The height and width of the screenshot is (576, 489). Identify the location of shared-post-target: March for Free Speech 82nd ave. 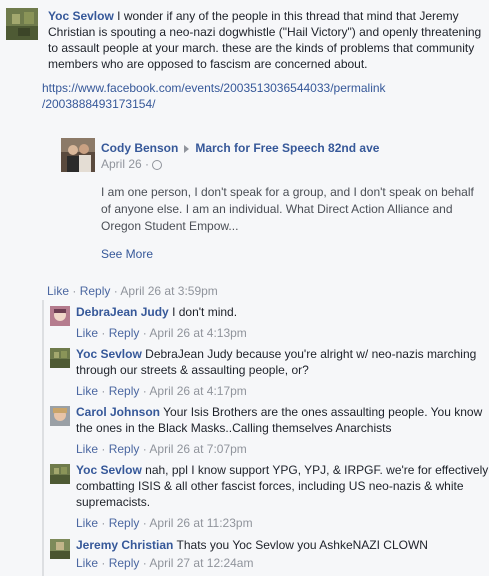
(287, 148).